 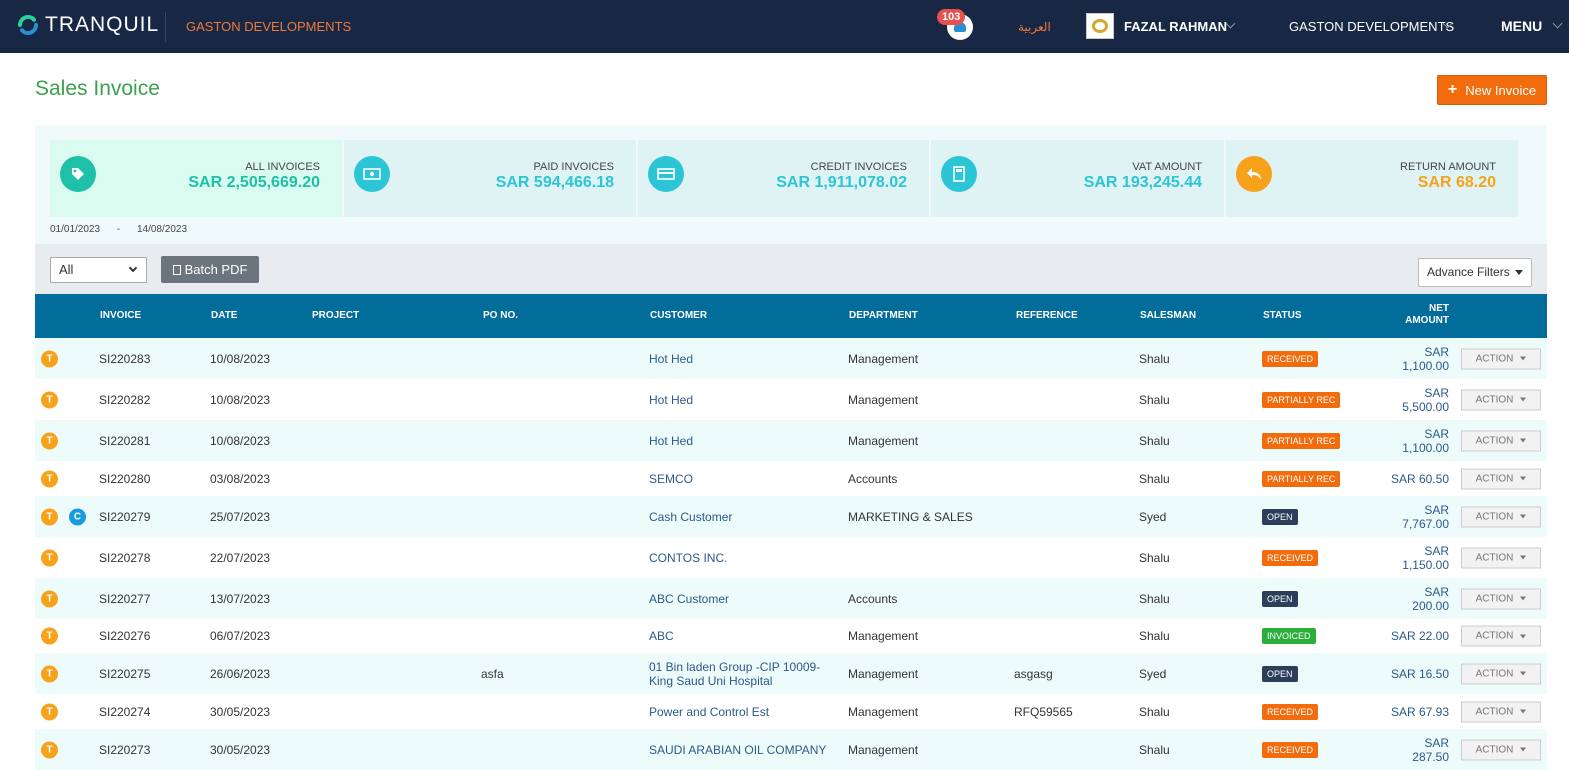 What do you see at coordinates (176, 269) in the screenshot?
I see `file-icon` at bounding box center [176, 269].